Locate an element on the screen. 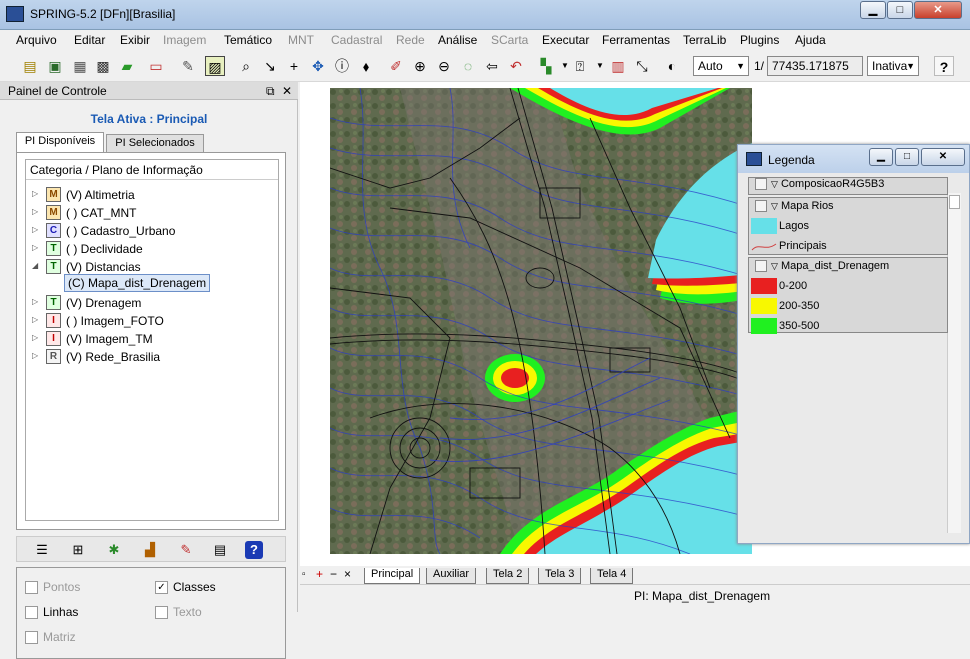 The width and height of the screenshot is (970, 659). select-icon: ⤡ is located at coordinates (642, 66).